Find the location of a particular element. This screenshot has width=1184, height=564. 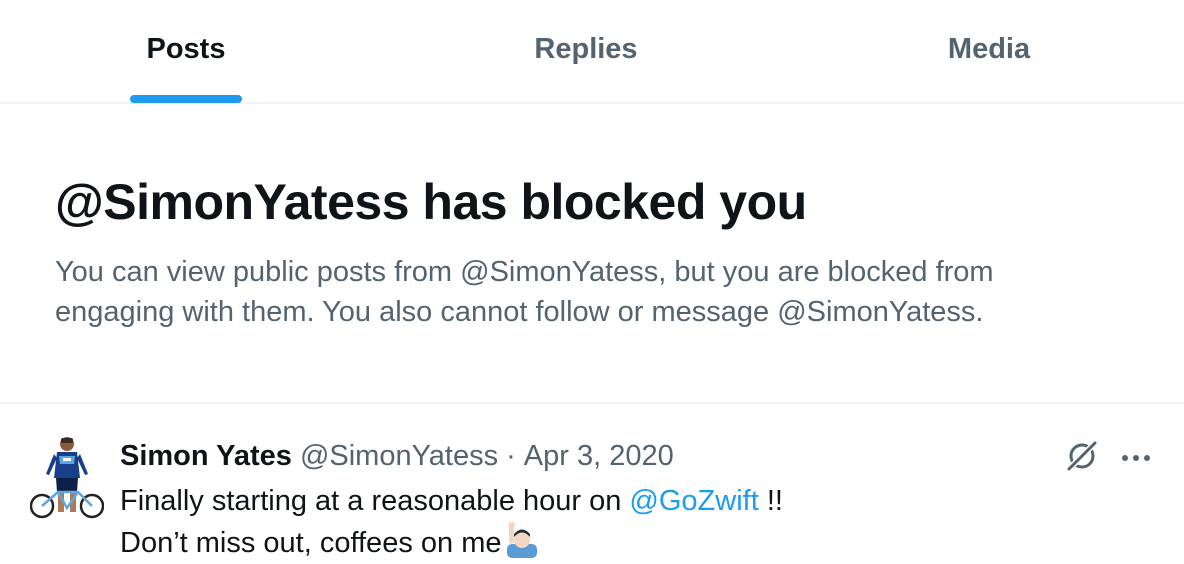

raising-hand-emoji is located at coordinates (522, 540).